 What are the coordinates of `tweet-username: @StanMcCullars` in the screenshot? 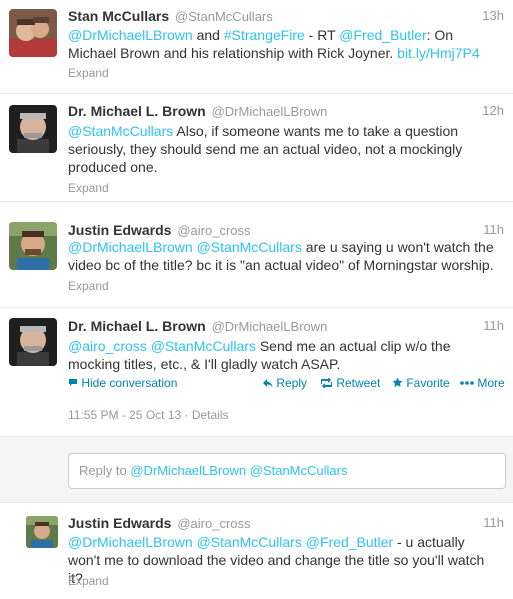 It's located at (224, 16).